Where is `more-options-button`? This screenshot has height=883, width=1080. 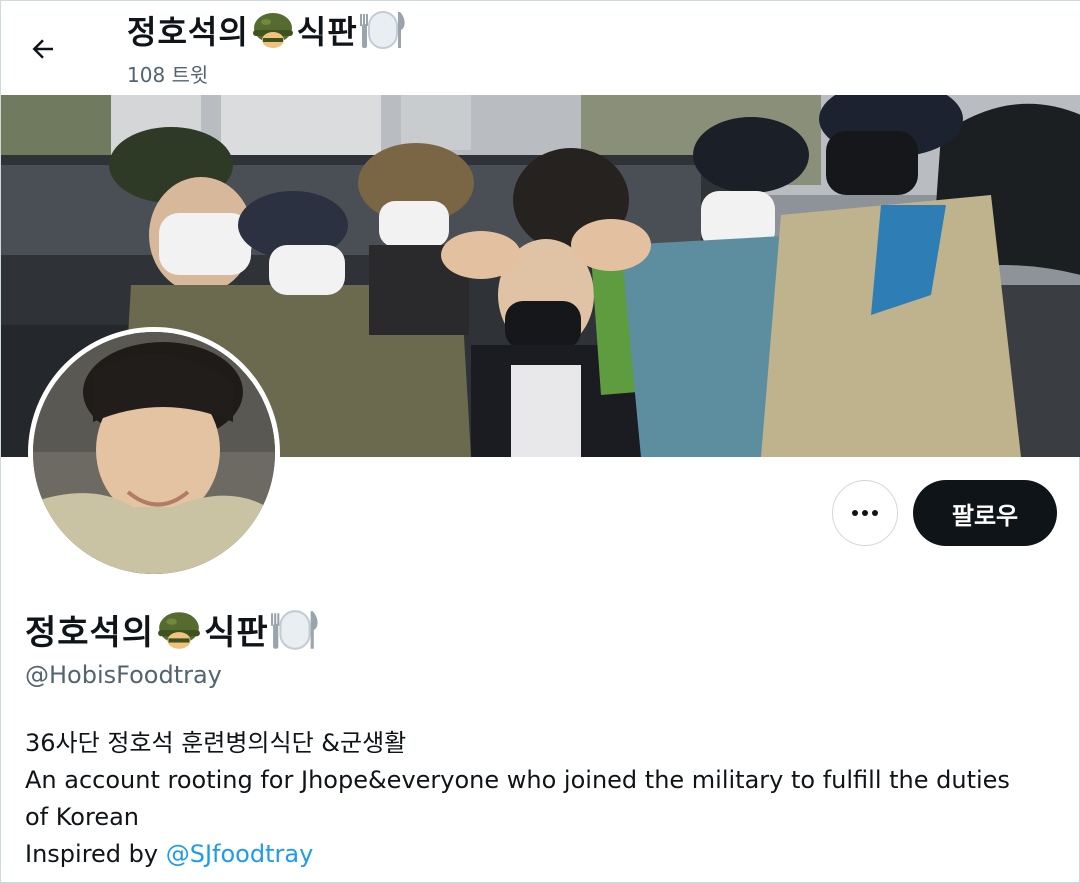
more-options-button is located at coordinates (865, 513).